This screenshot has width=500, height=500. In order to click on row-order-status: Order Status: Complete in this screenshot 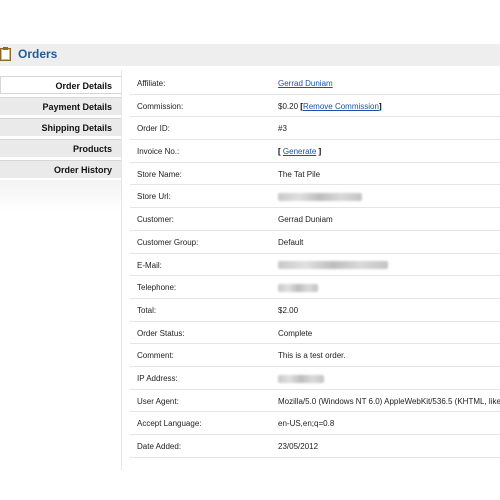, I will do `click(315, 333)`.